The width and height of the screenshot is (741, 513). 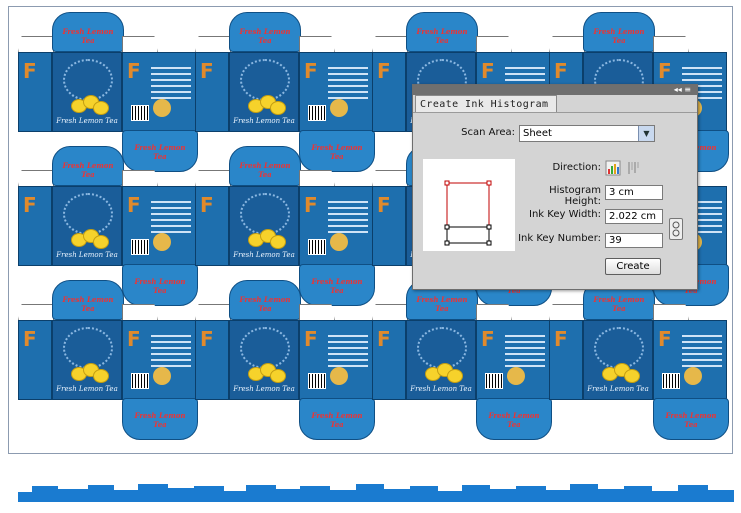 What do you see at coordinates (682, 90) in the screenshot?
I see `dialog-controls: ◂◂ ≡` at bounding box center [682, 90].